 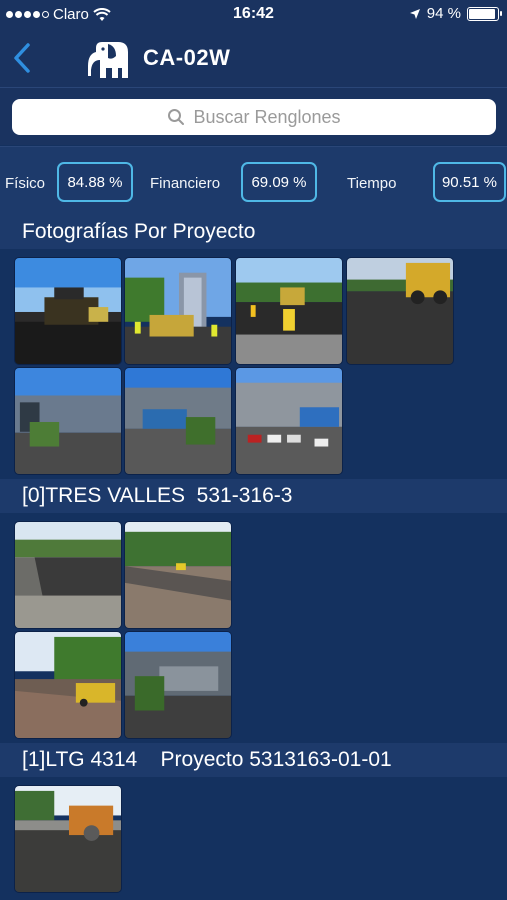 What do you see at coordinates (279, 182) in the screenshot?
I see `metric-financiero-value: 69.09 %` at bounding box center [279, 182].